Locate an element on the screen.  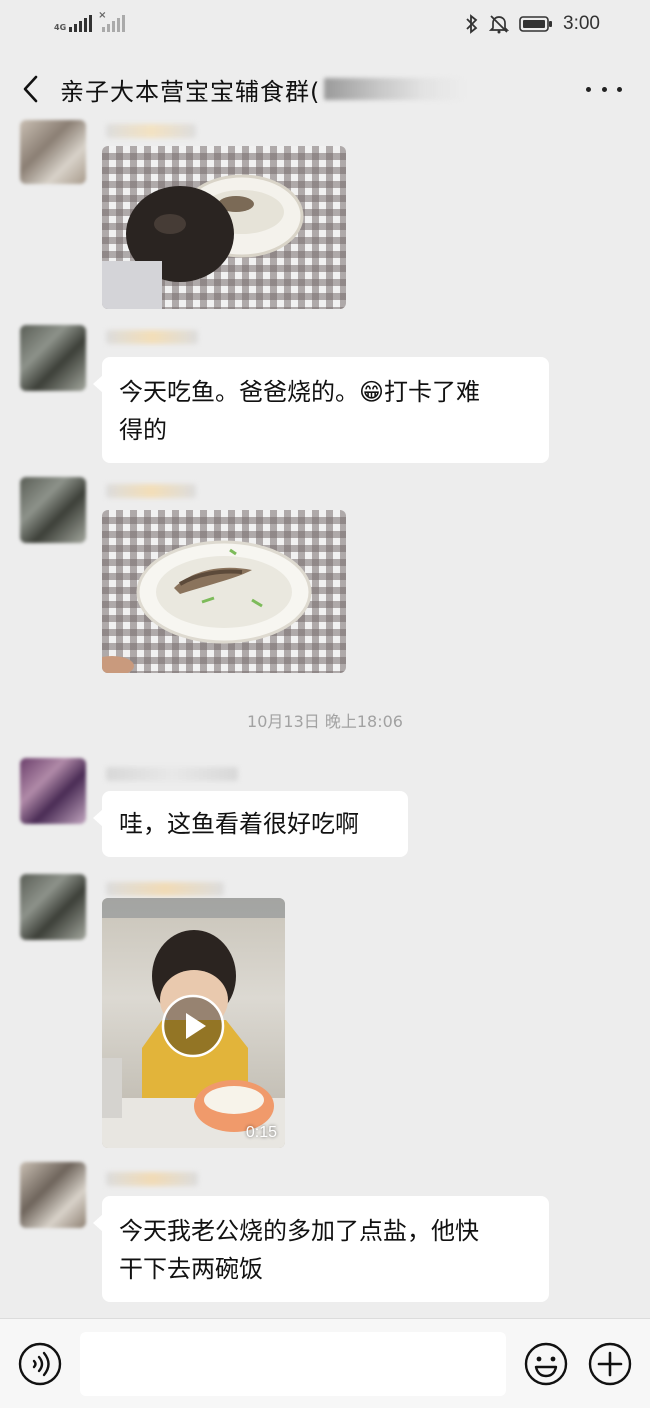
more-button is located at coordinates (604, 89).